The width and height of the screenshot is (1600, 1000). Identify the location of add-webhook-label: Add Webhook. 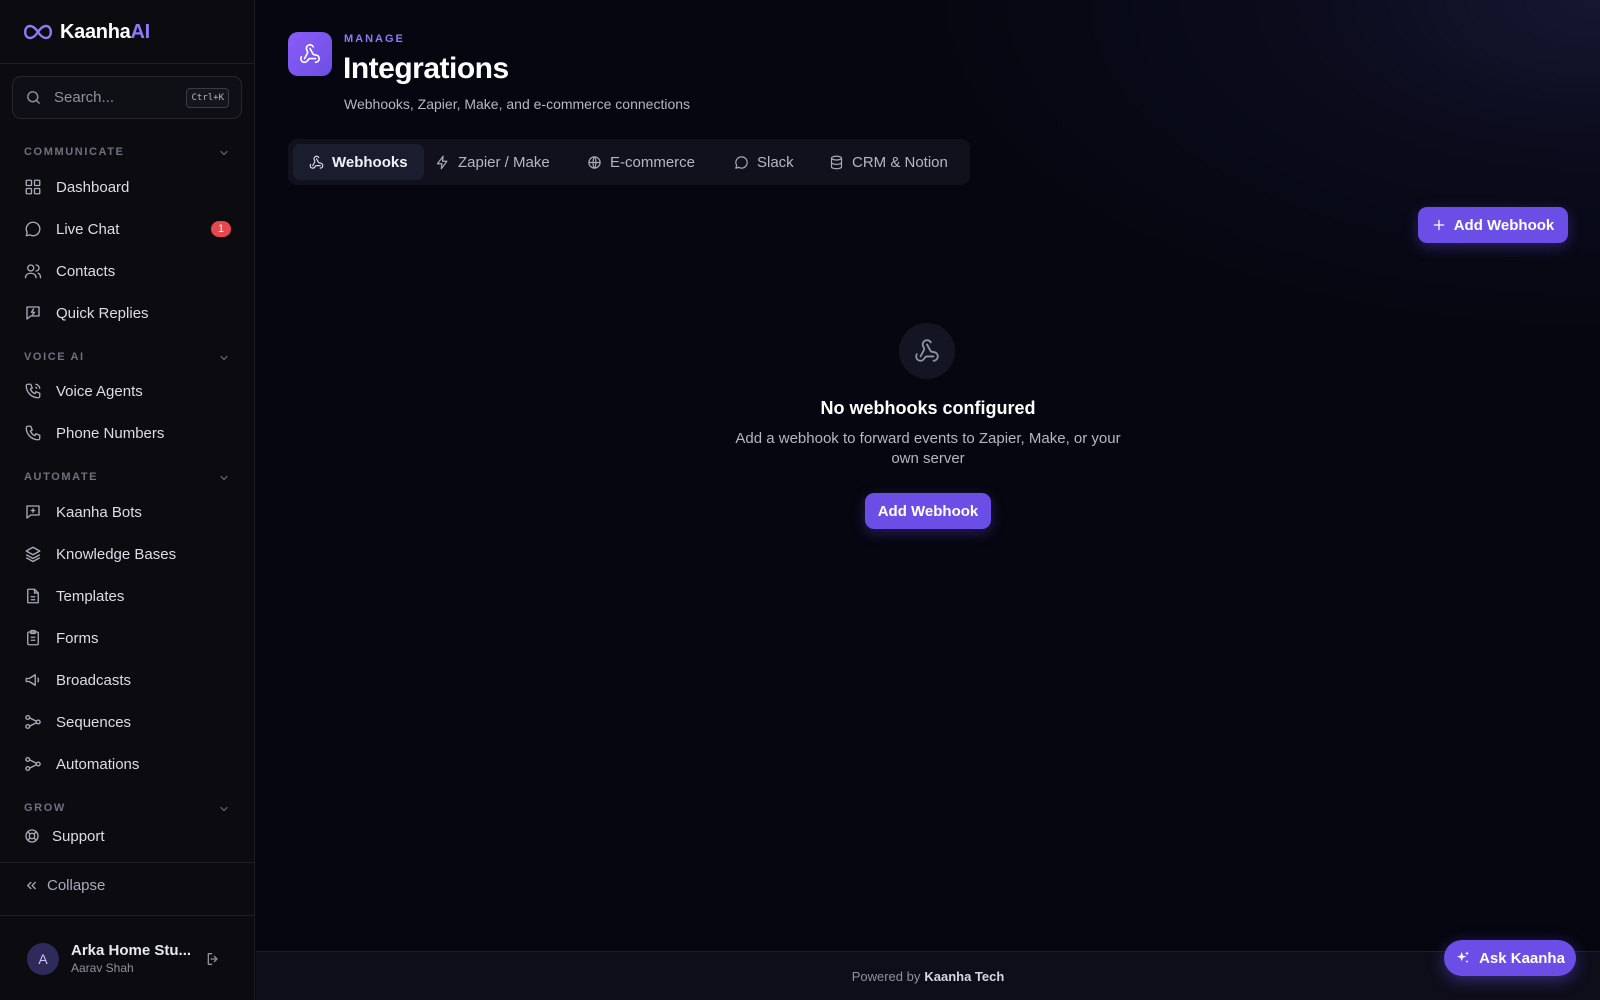
(1504, 225).